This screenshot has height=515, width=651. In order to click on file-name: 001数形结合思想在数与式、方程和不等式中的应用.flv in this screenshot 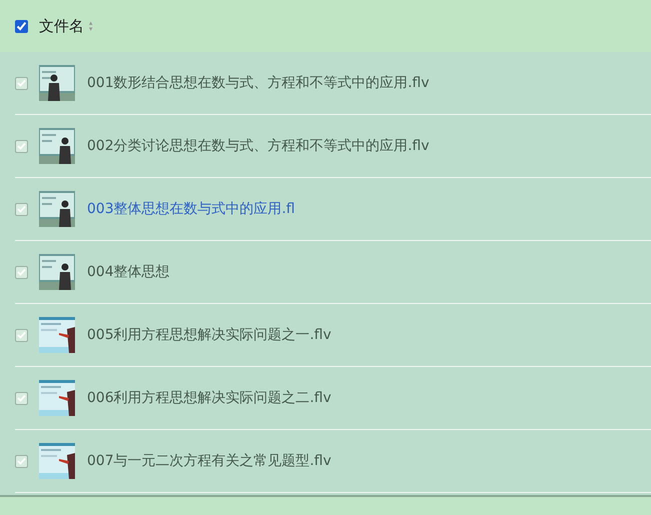, I will do `click(258, 83)`.